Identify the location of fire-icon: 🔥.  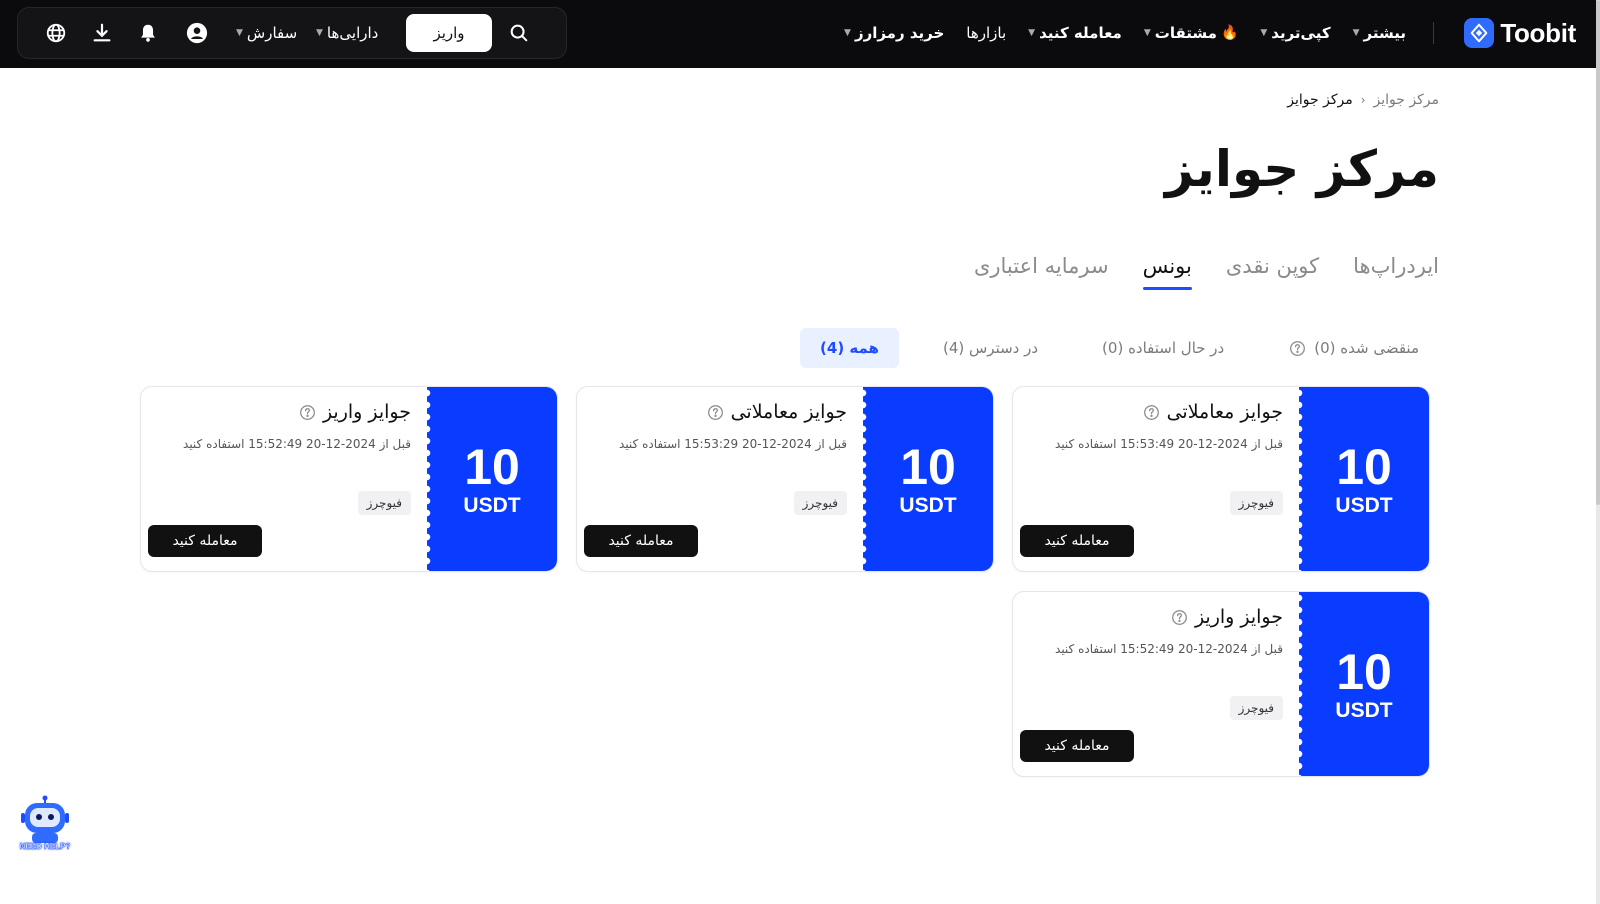
(1229, 33).